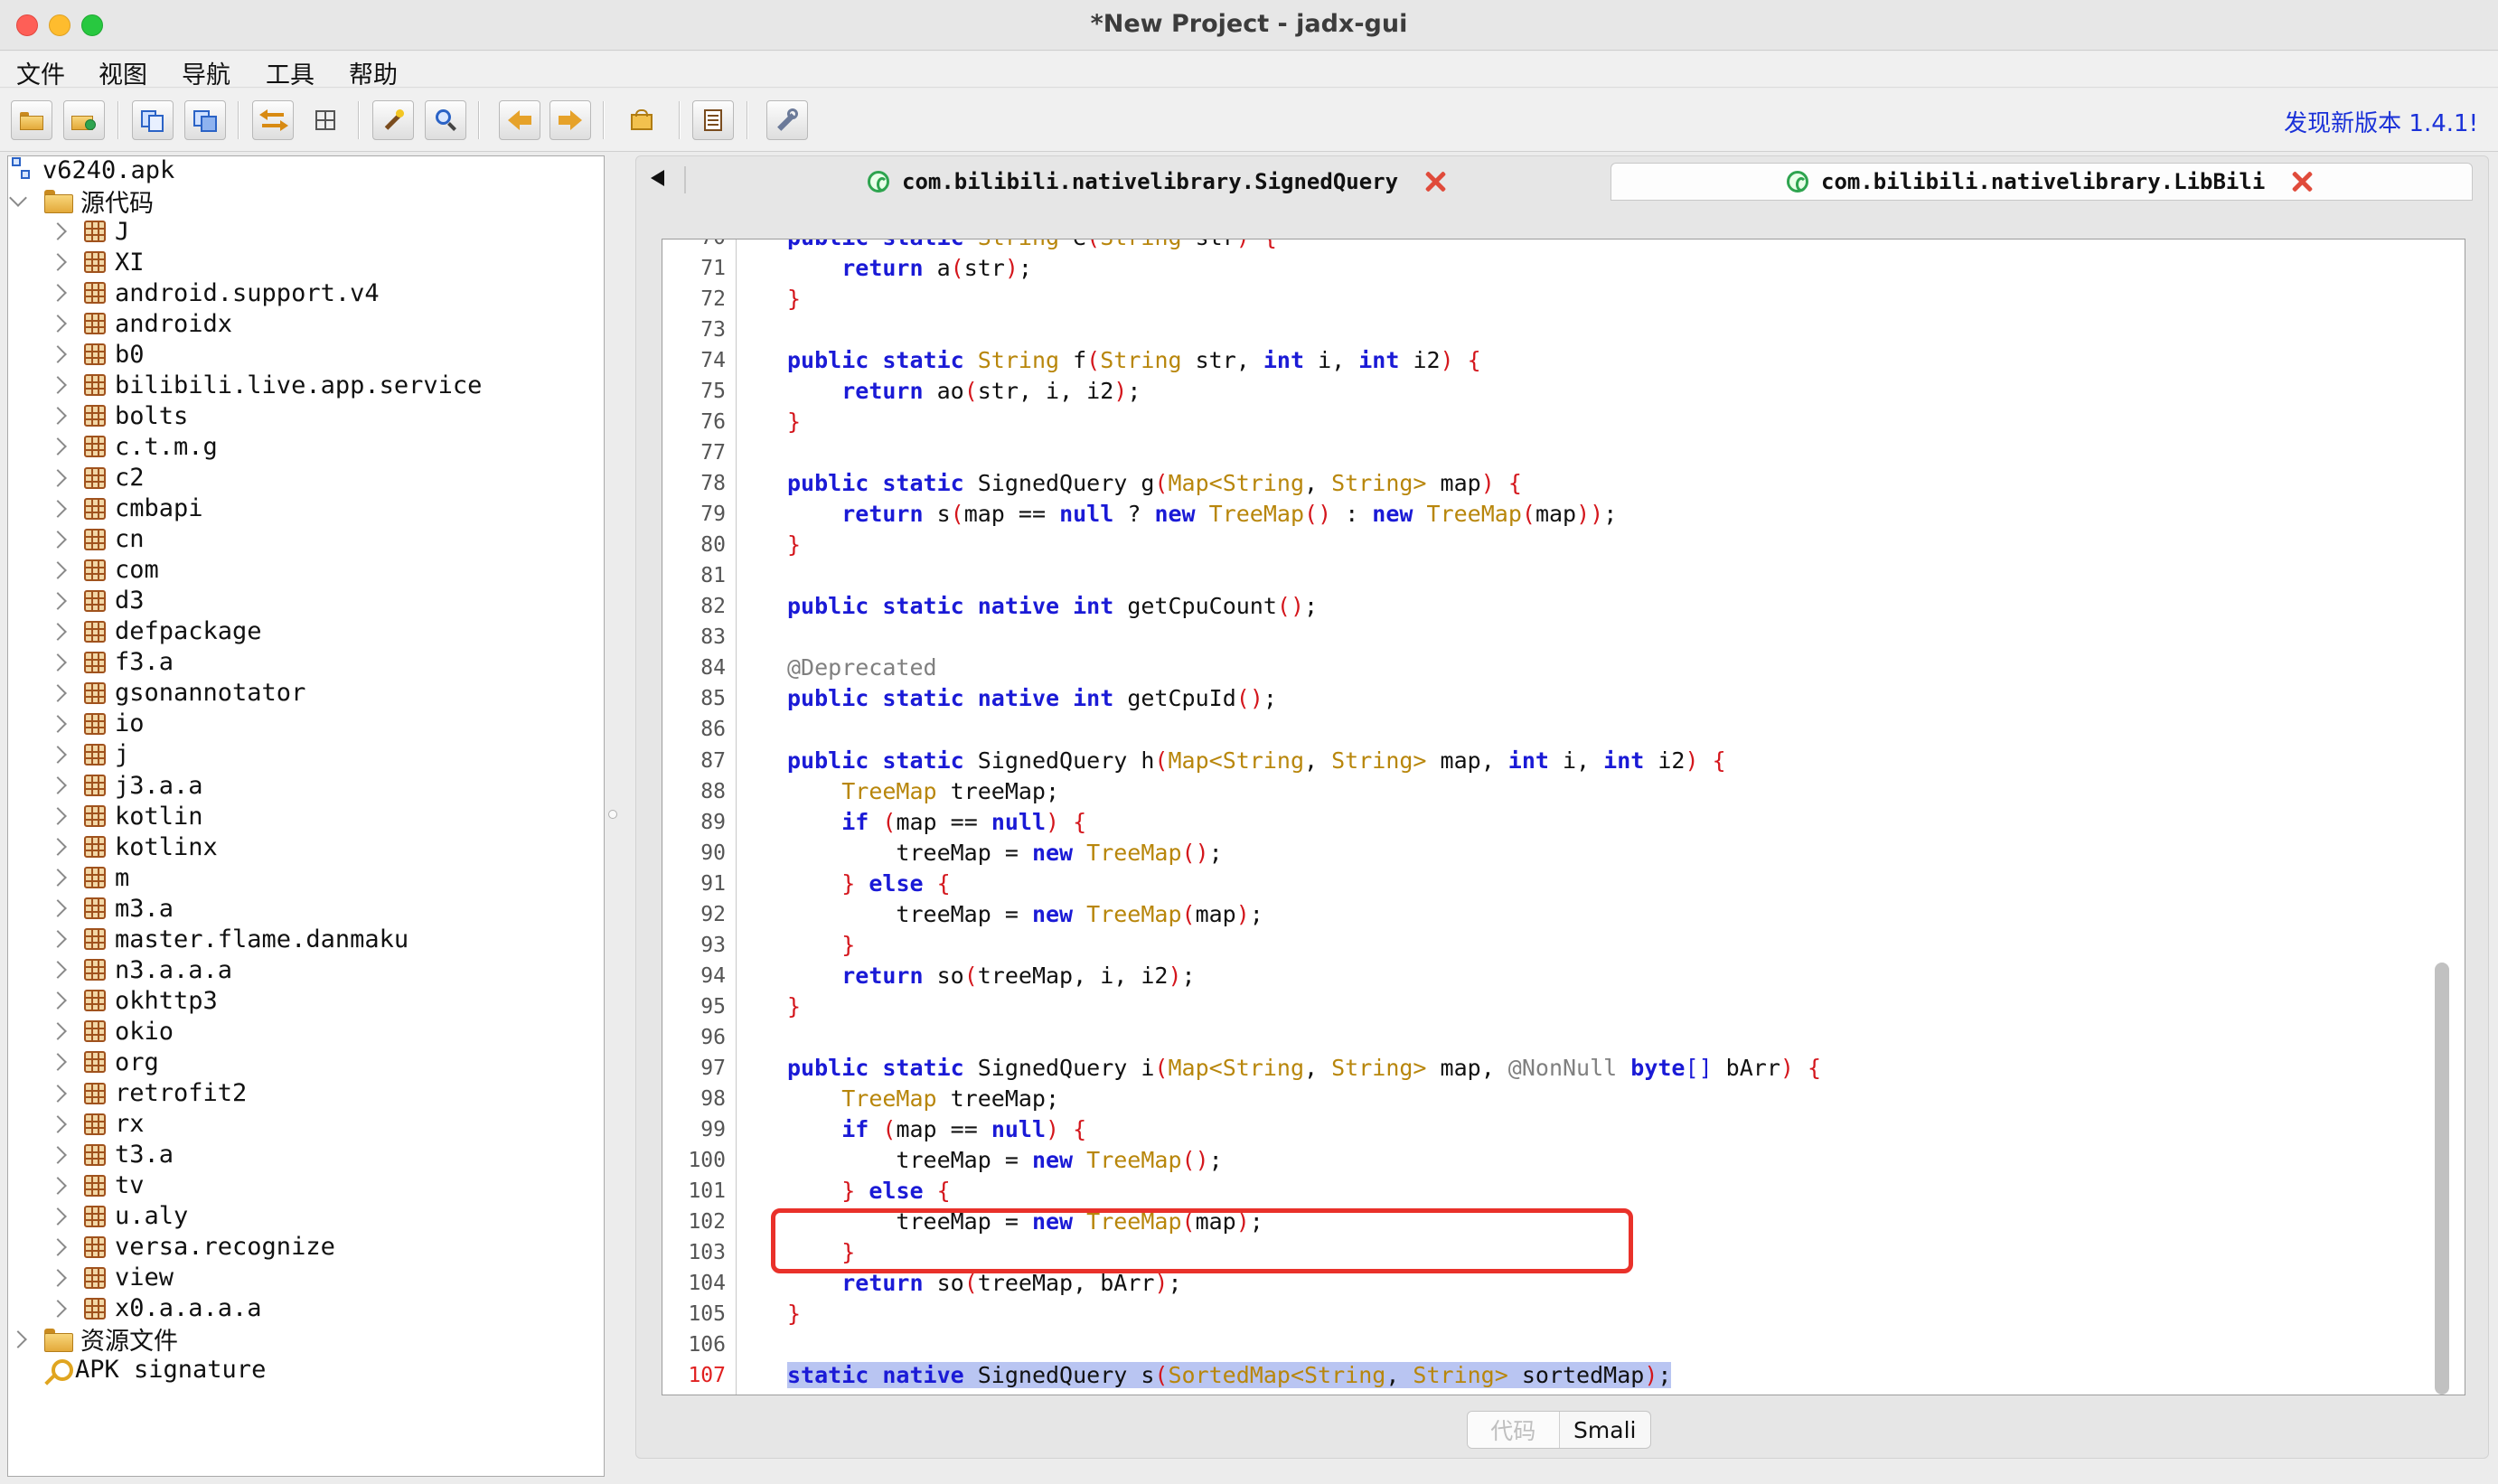 This screenshot has height=1484, width=2498. What do you see at coordinates (112, 1155) in the screenshot?
I see `tree-package-item: t3.a` at bounding box center [112, 1155].